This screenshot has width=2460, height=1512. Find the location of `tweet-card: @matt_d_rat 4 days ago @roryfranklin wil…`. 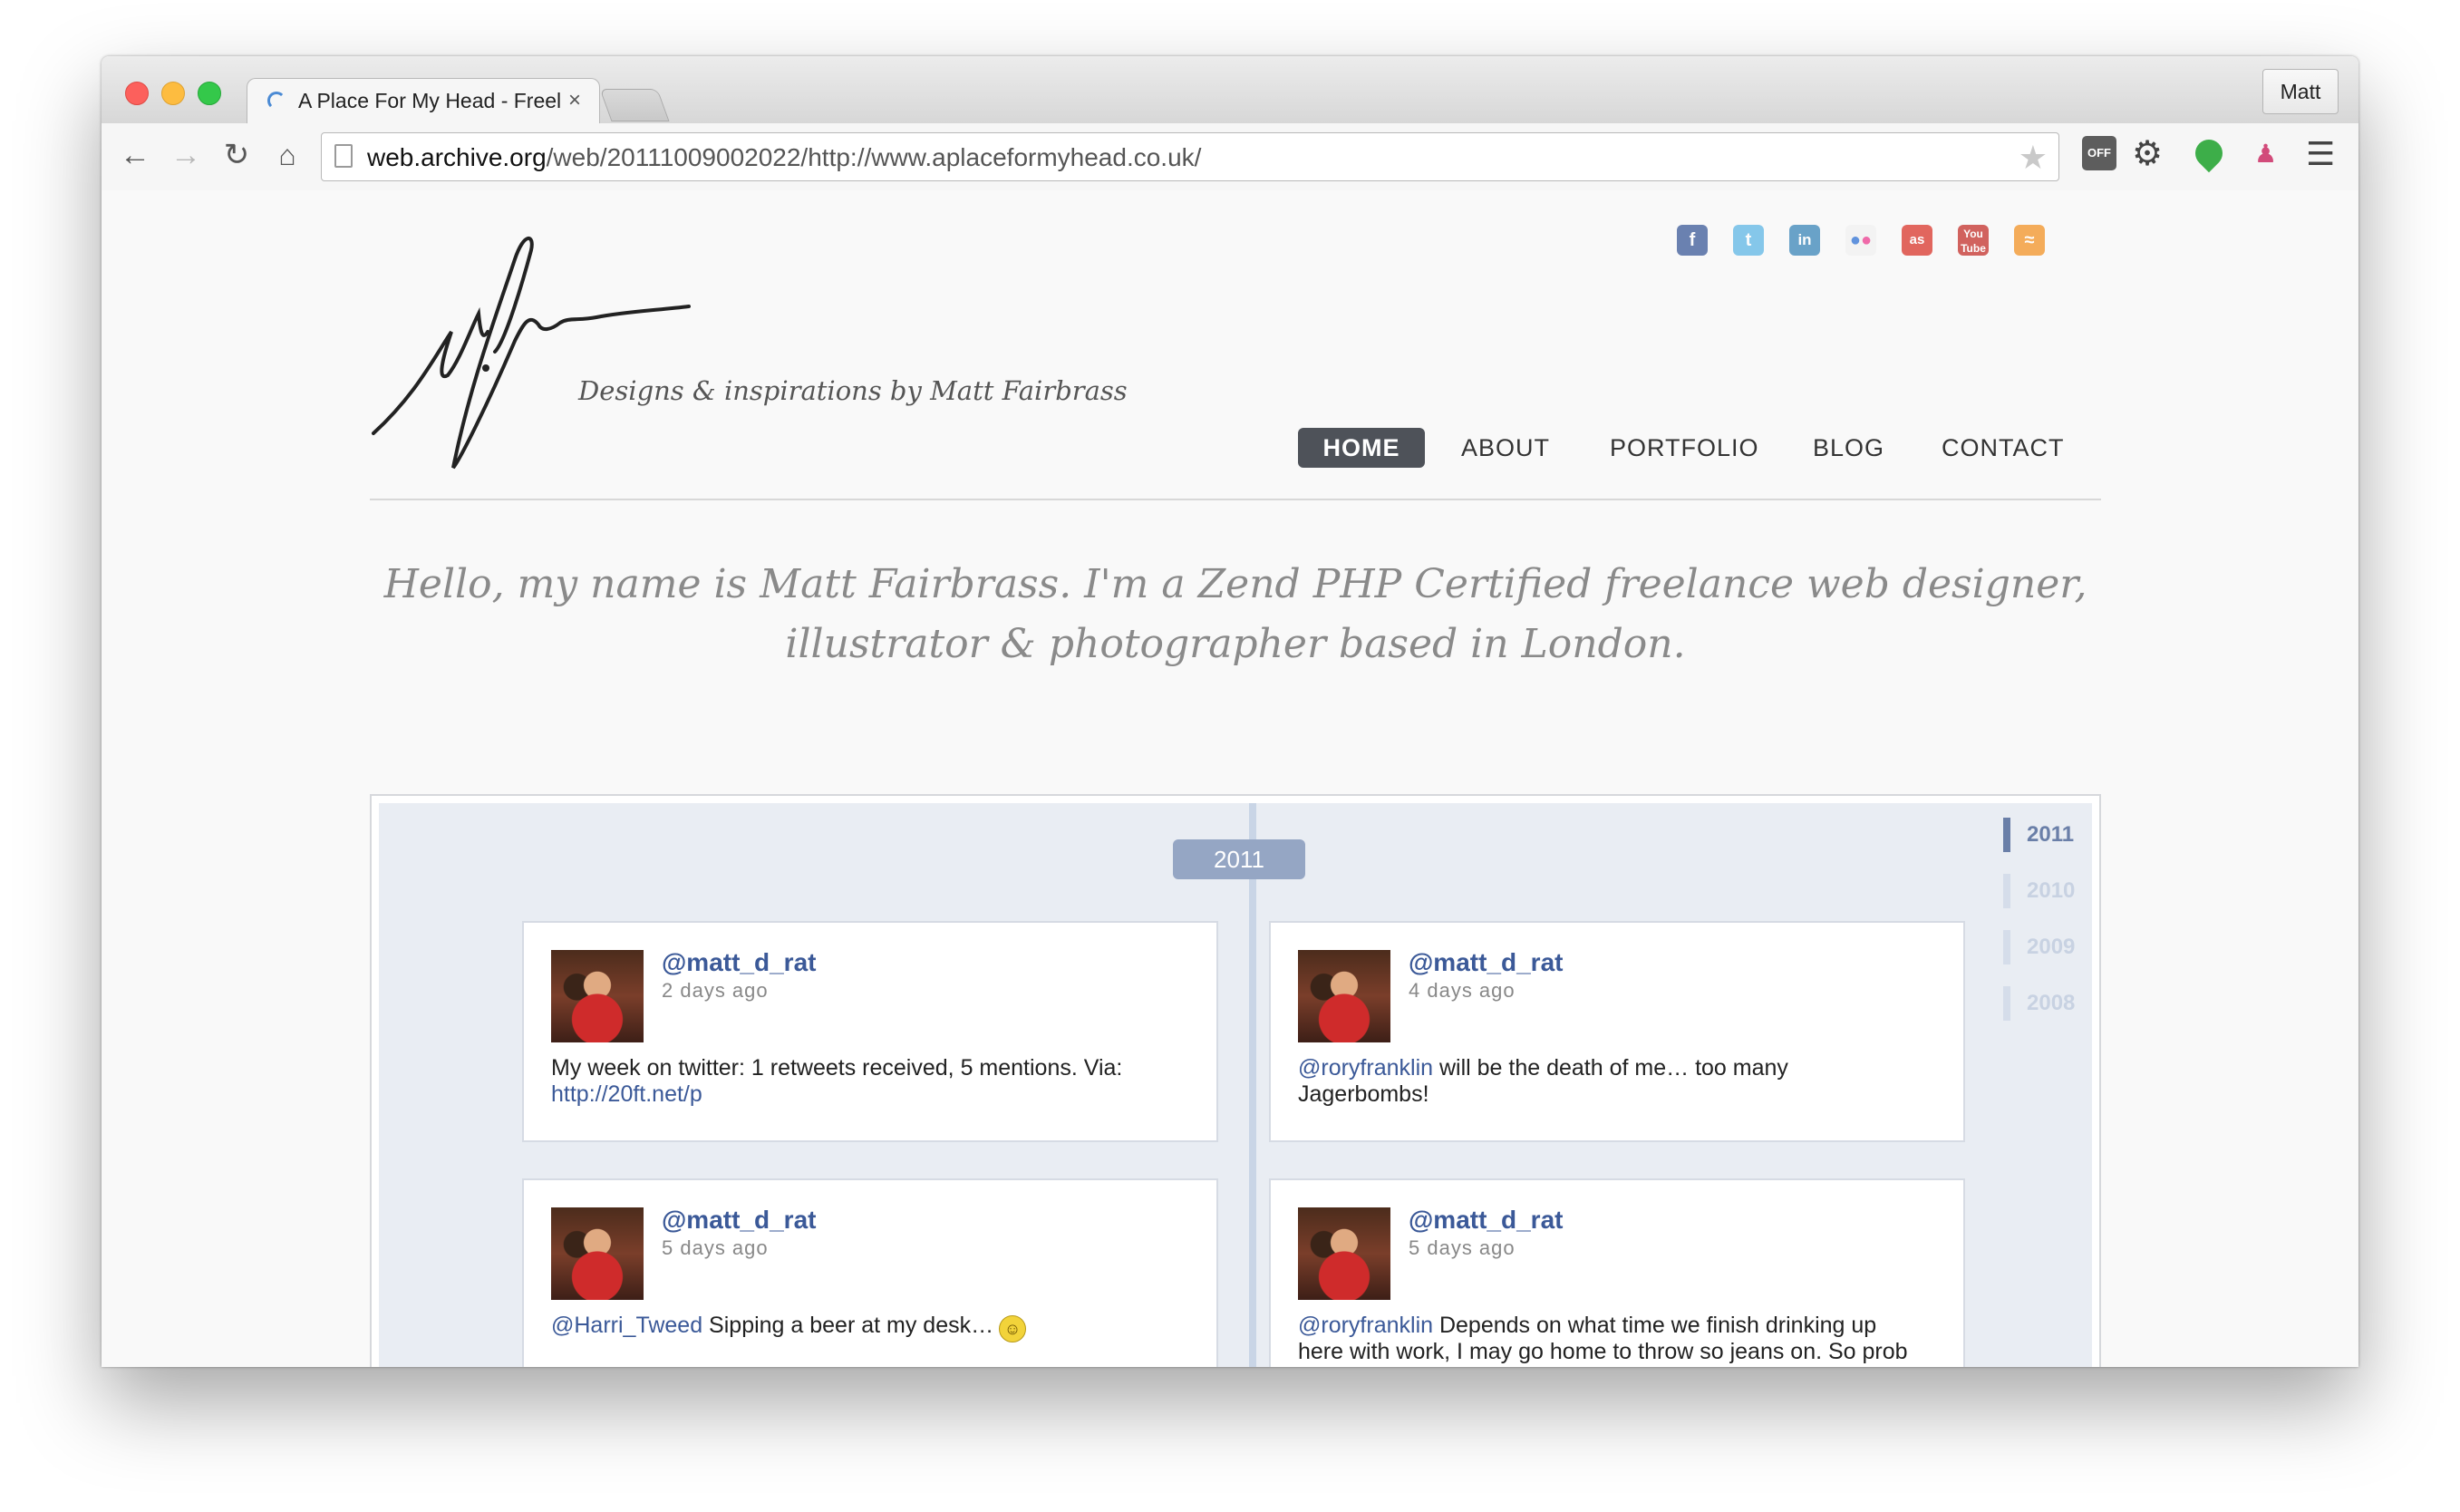

tweet-card: @matt_d_rat 4 days ago @roryfranklin wil… is located at coordinates (1617, 1032).